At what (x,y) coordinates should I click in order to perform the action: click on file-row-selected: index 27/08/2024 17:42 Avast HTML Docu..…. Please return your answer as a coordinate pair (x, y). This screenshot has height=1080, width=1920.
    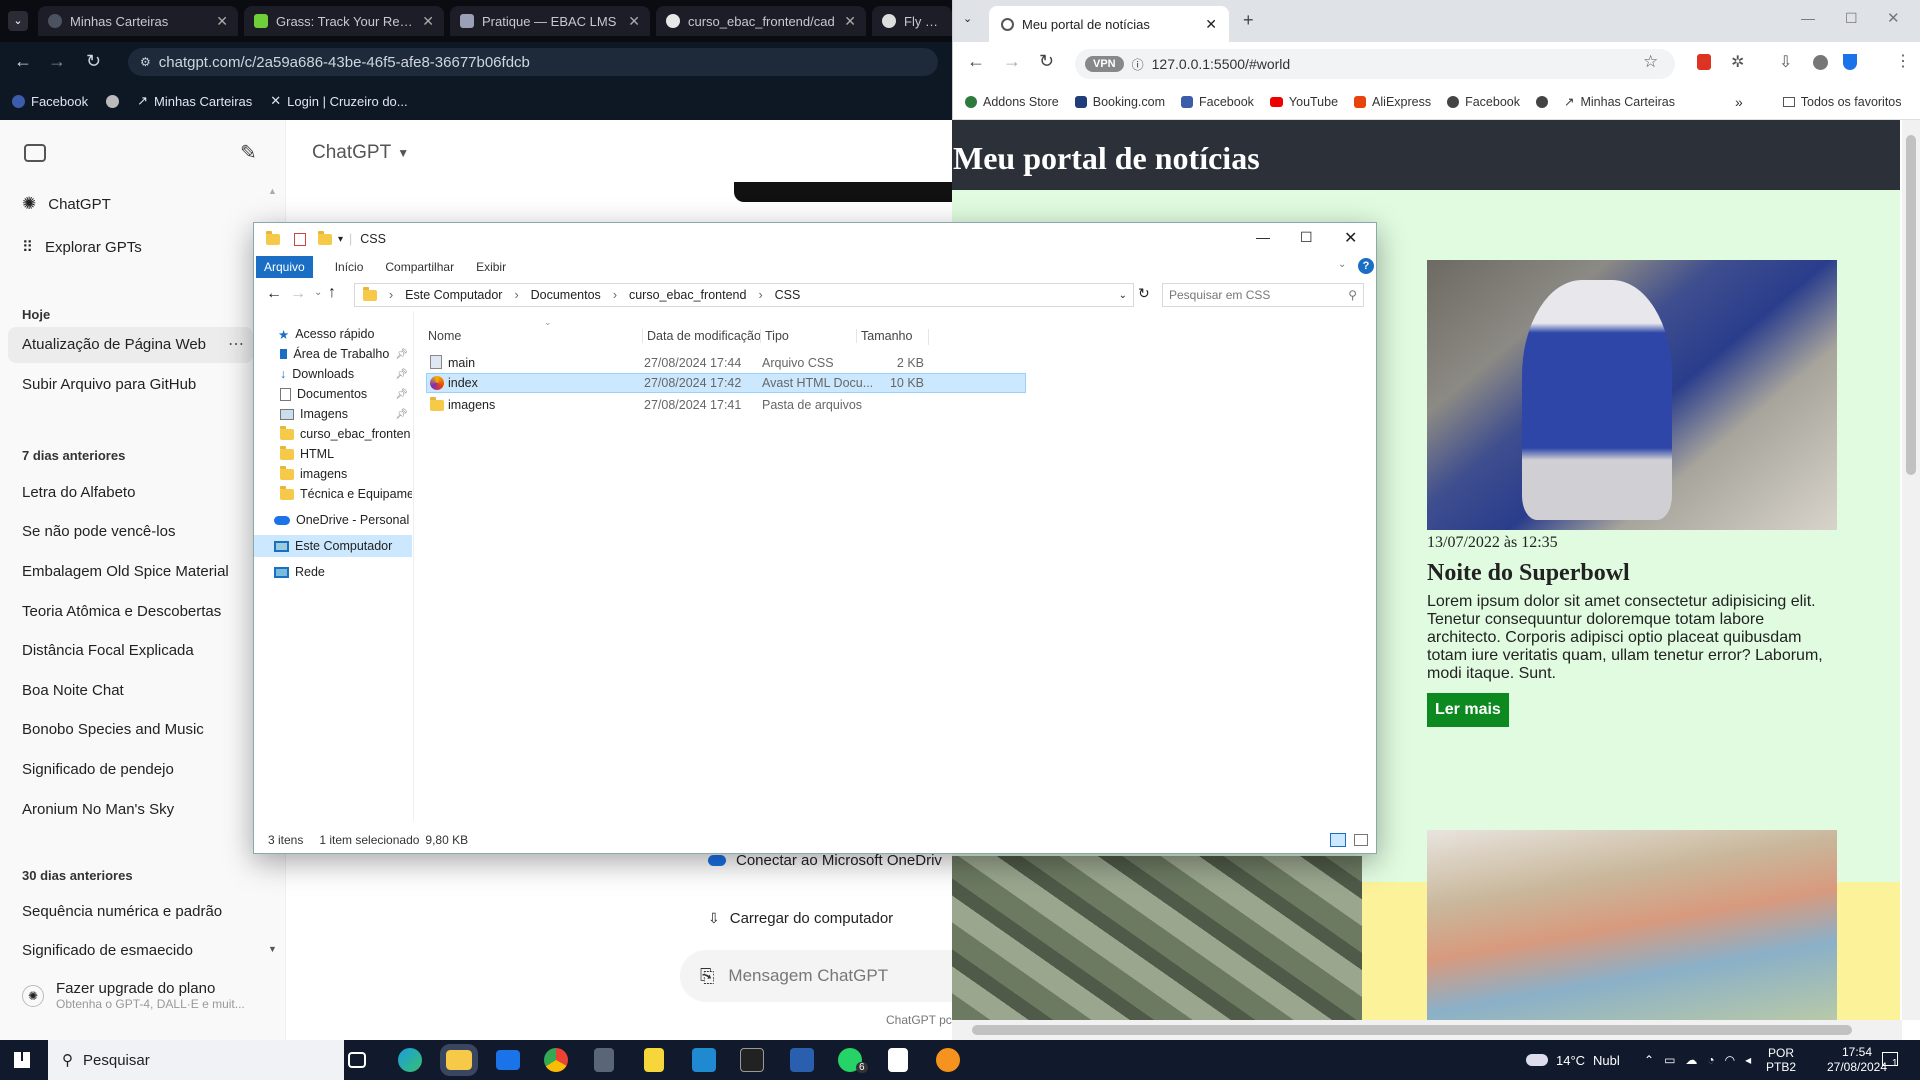
    Looking at the image, I should click on (726, 383).